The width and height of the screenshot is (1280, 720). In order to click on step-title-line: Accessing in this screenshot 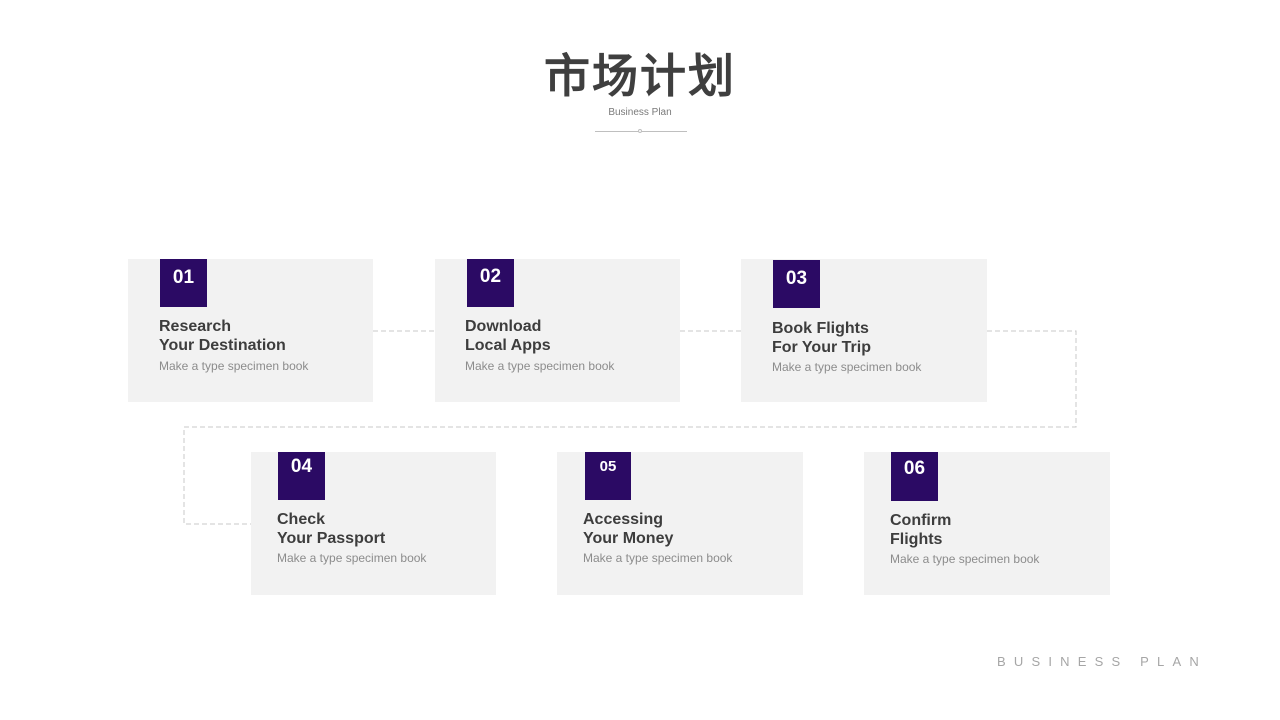, I will do `click(623, 519)`.